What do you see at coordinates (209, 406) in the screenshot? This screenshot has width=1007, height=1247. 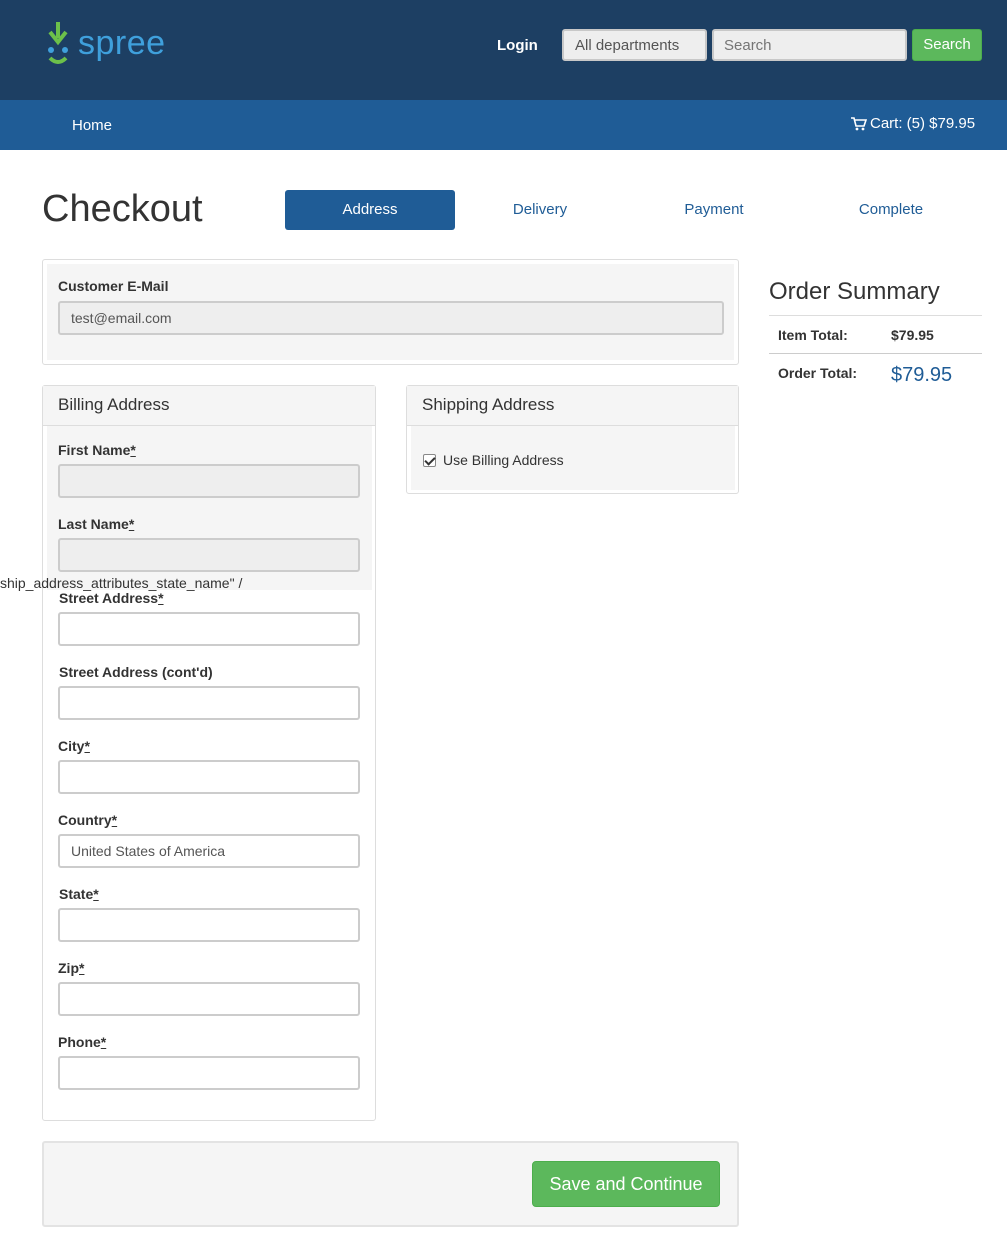 I see `billing-title: Billing Address` at bounding box center [209, 406].